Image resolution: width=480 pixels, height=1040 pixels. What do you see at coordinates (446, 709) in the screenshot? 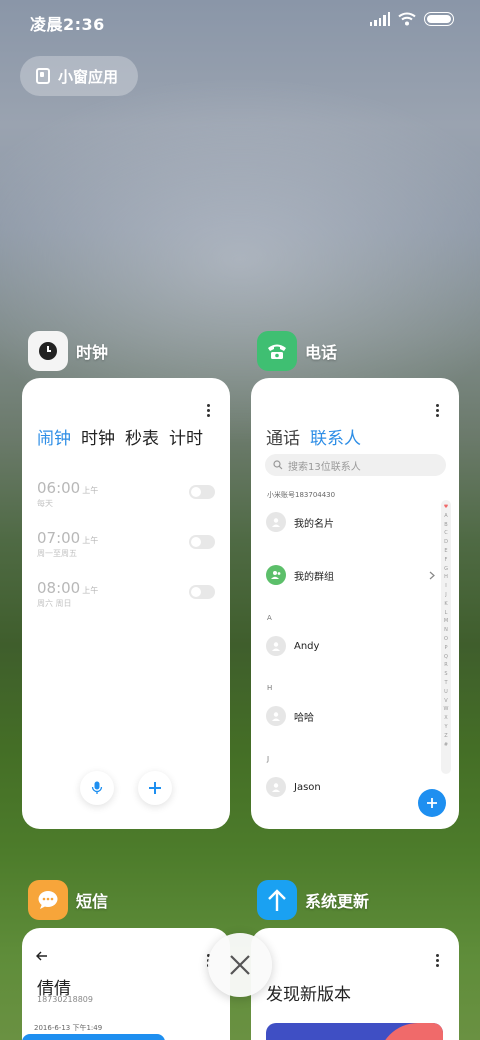
I see `index-letter: W` at bounding box center [446, 709].